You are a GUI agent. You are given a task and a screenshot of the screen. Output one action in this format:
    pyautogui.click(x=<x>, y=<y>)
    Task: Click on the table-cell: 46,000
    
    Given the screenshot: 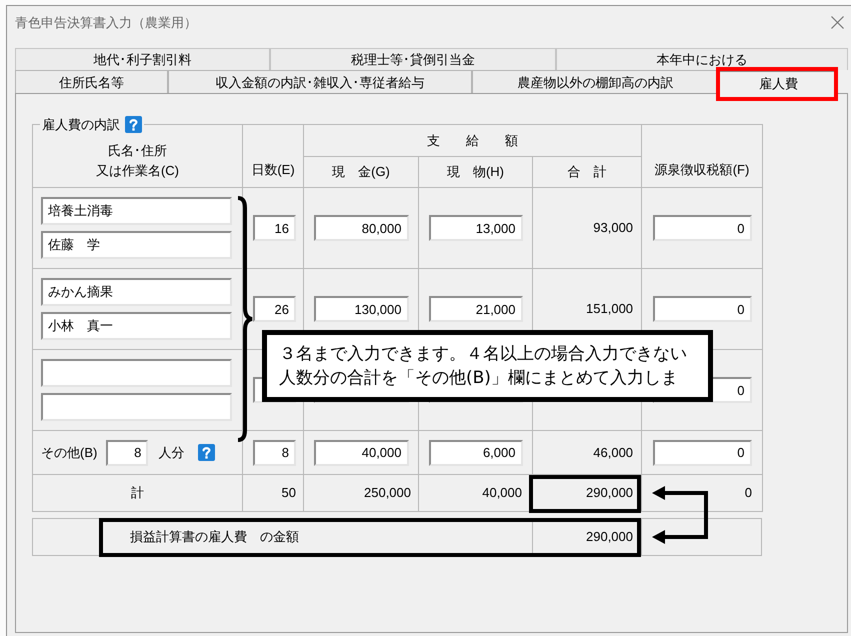 What is the action you would take?
    pyautogui.click(x=613, y=452)
    